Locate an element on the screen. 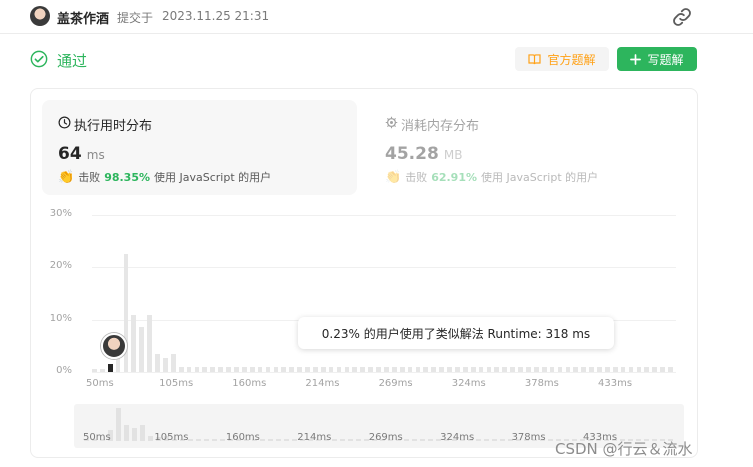  x-tick-label: 378ms is located at coordinates (541, 383).